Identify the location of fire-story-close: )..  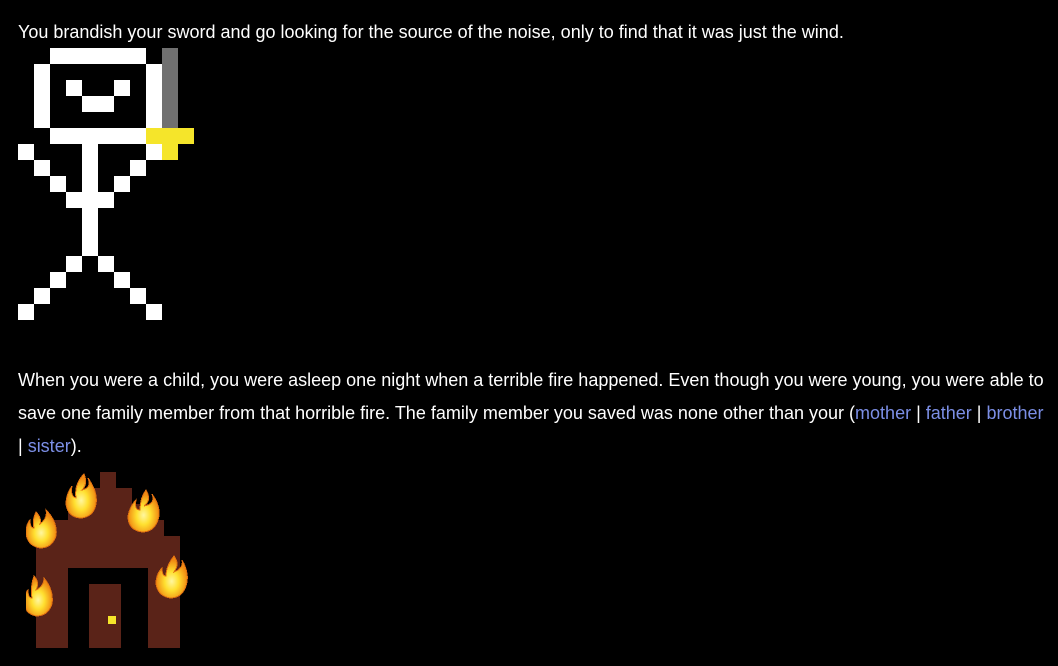
(76, 446).